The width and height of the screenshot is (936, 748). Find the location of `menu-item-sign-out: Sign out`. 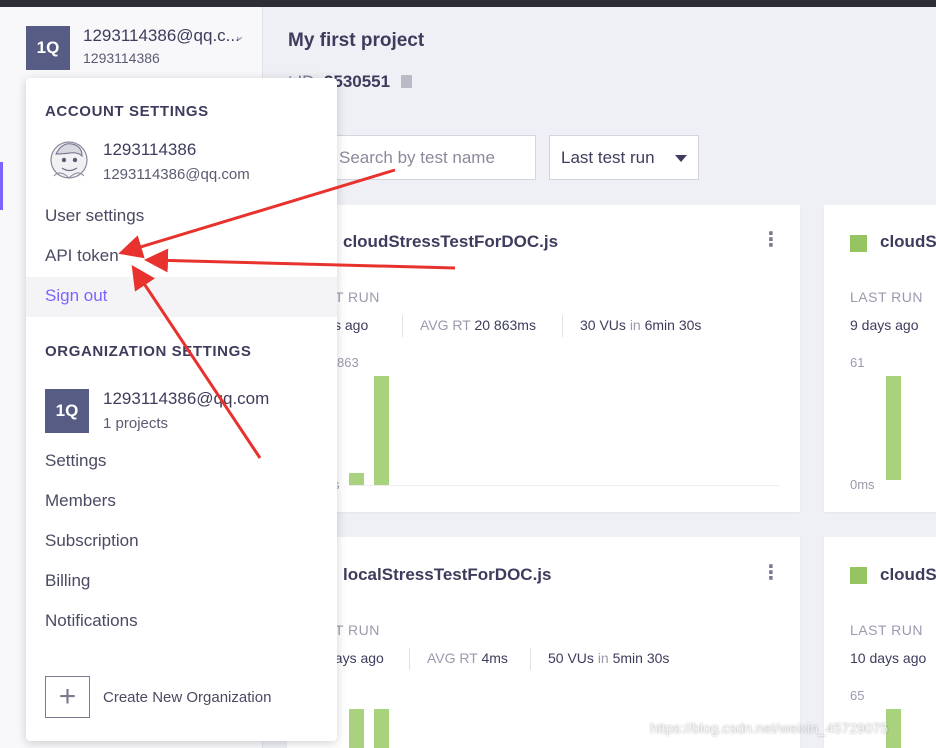

menu-item-sign-out: Sign out is located at coordinates (181, 297).